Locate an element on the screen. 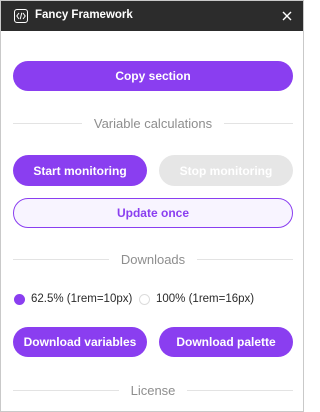  radio-label: 62.5% (1rem=10px) is located at coordinates (82, 299).